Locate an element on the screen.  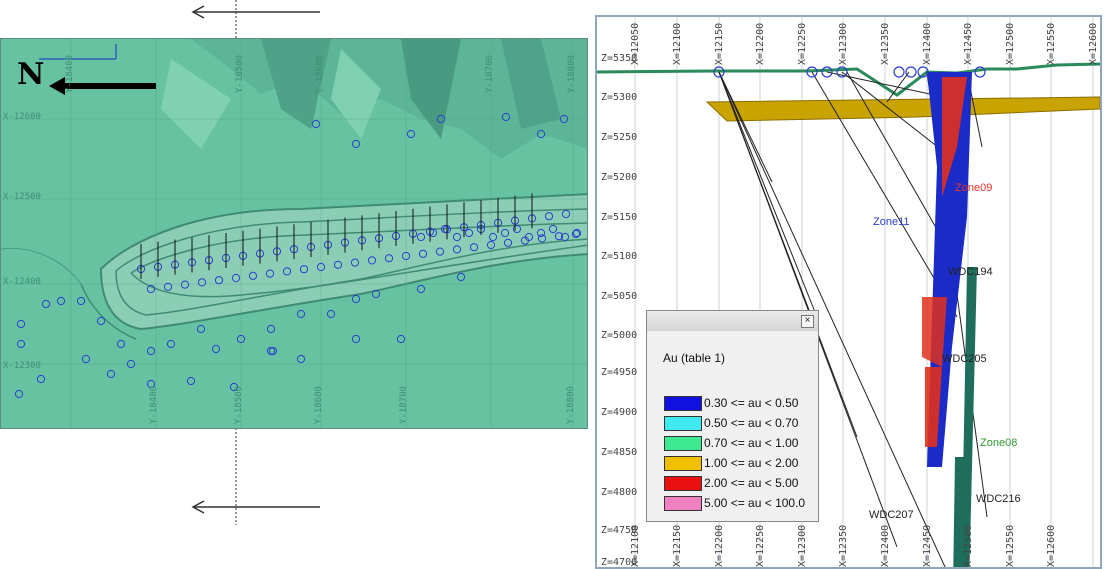
z-axis-label: Z=4850 is located at coordinates (619, 452).